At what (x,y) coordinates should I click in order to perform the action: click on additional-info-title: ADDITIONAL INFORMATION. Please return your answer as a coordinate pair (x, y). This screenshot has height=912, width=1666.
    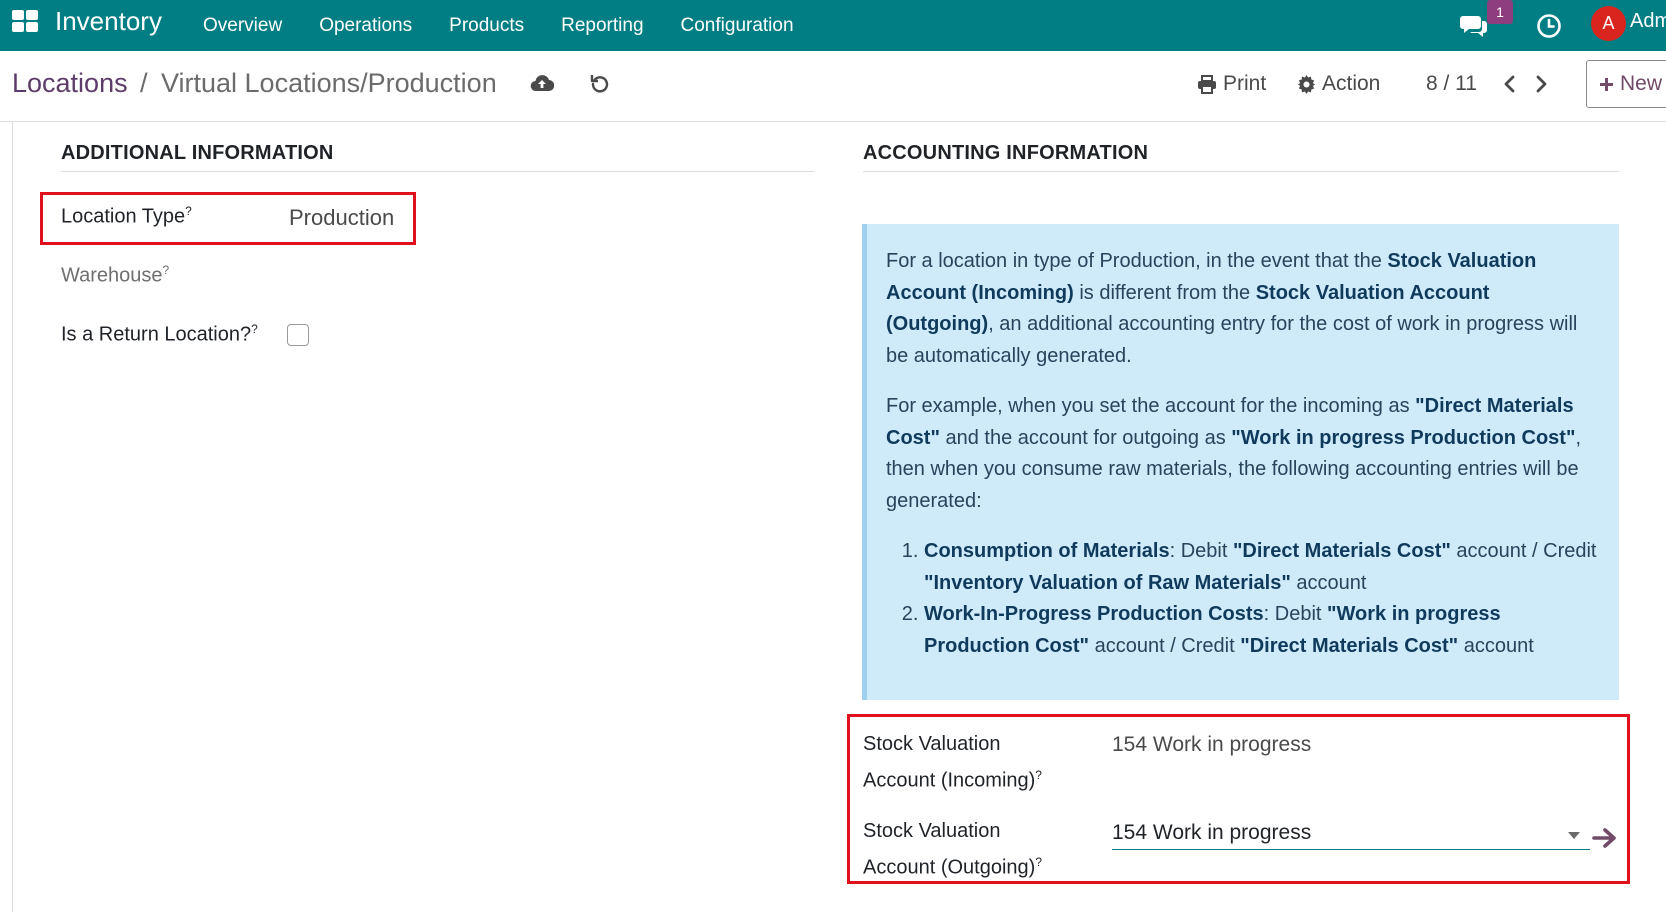
    Looking at the image, I should click on (197, 153).